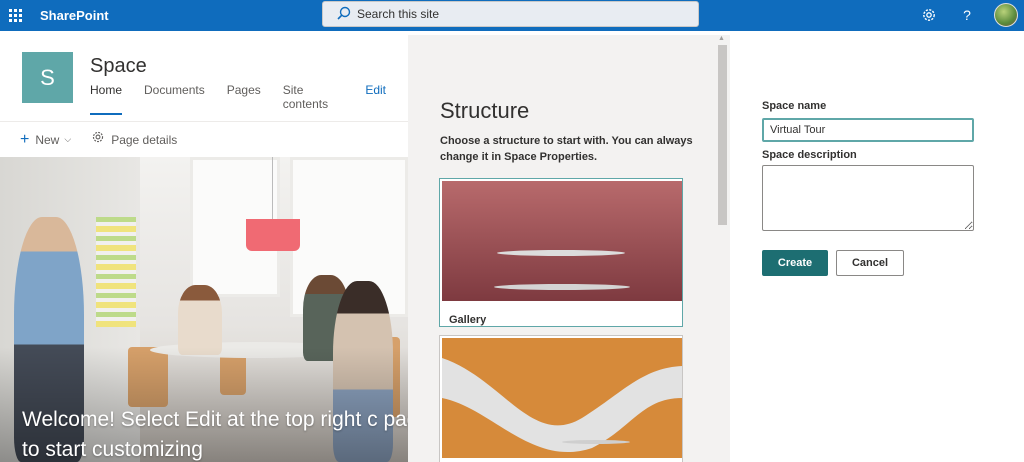  I want to click on site-logo: S, so click(47, 77).